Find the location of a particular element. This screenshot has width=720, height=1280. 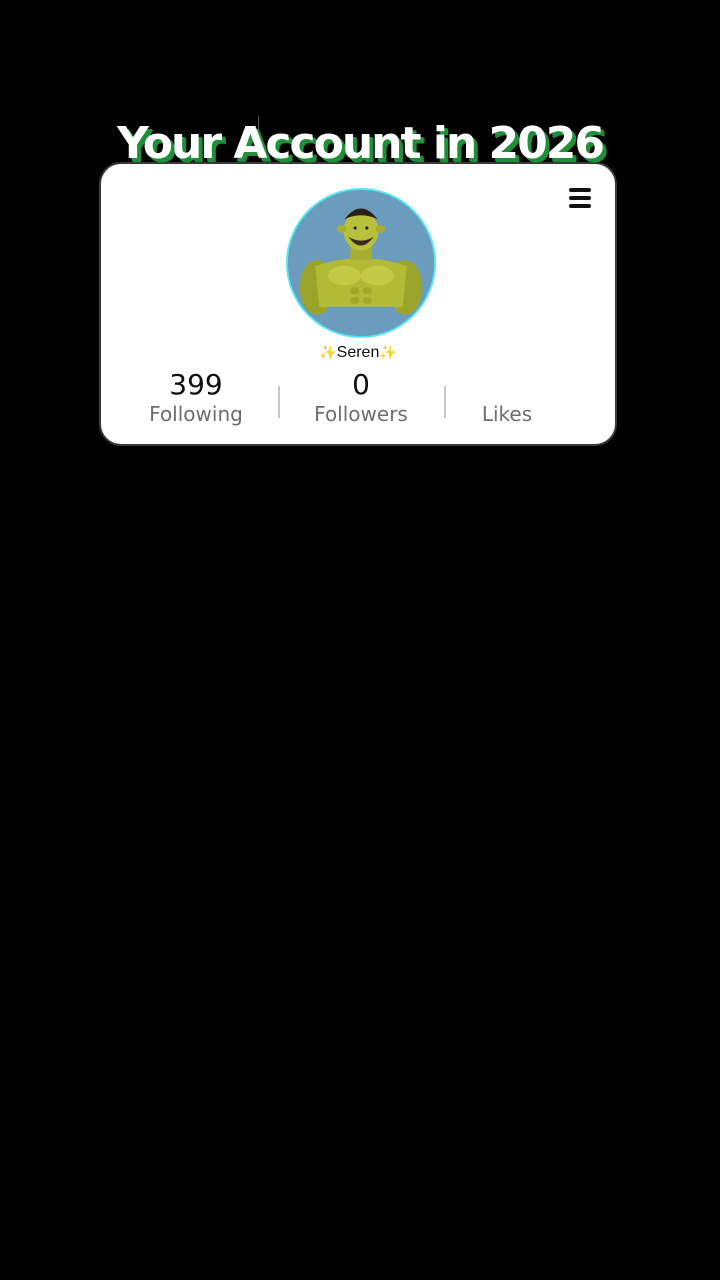

avatar is located at coordinates (361, 263).